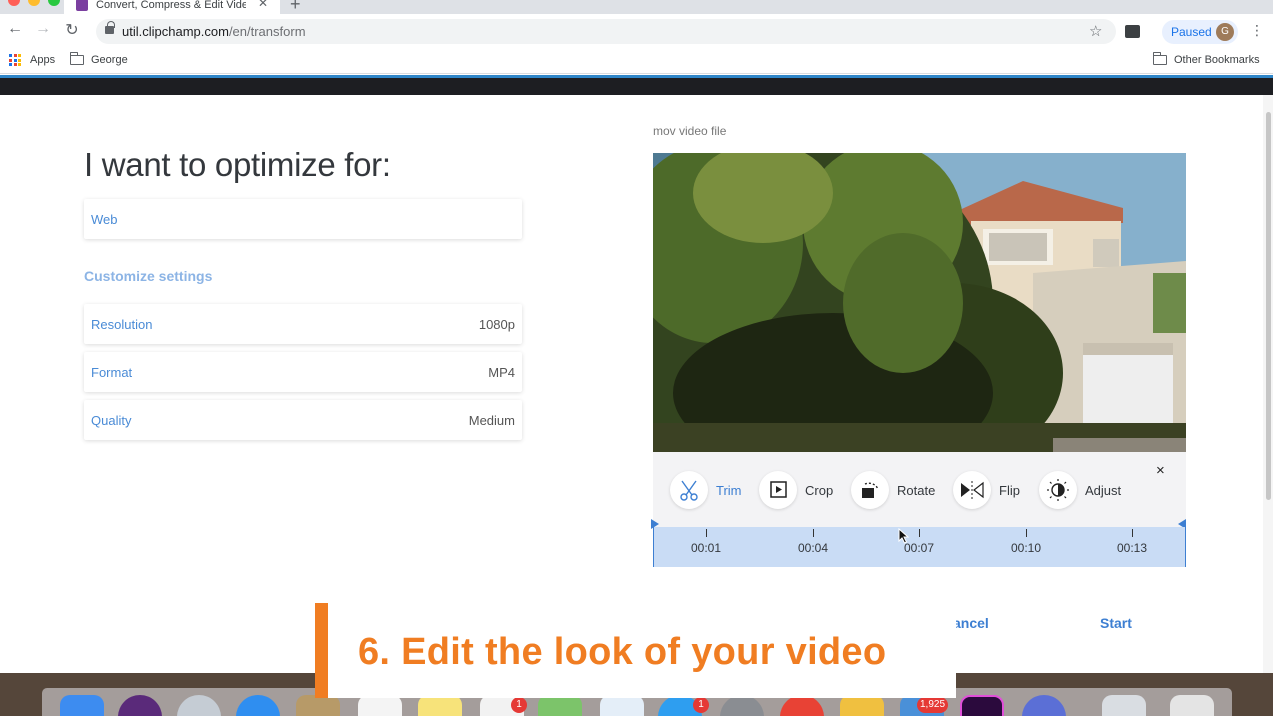 This screenshot has height=716, width=1273. Describe the element at coordinates (496, 324) in the screenshot. I see `setting-value: 1080p` at that location.